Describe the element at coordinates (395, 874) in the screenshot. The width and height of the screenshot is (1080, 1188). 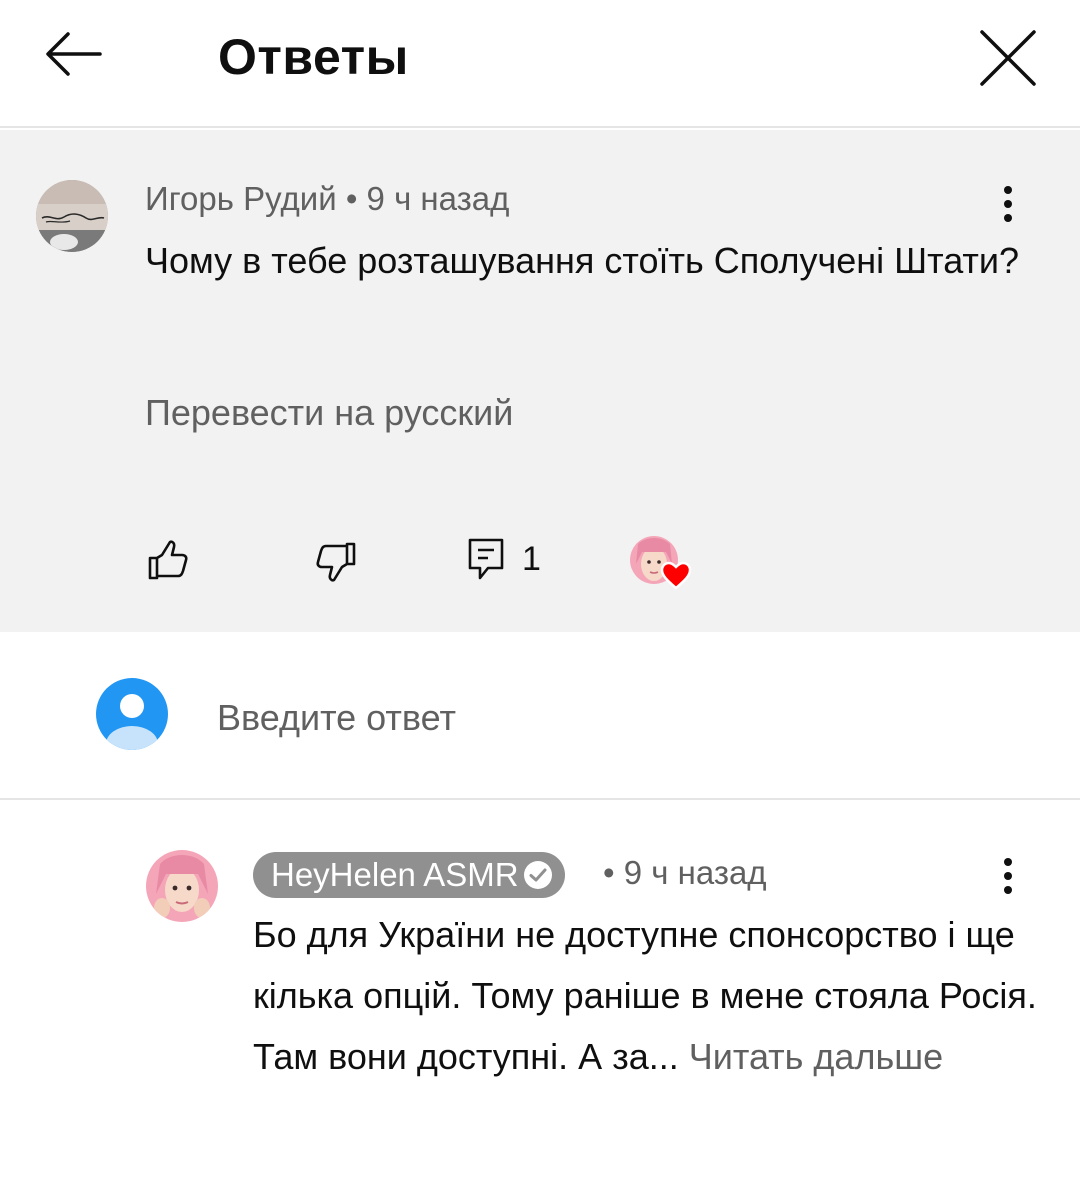
I see `author-name: HeyHelen ASMR` at that location.